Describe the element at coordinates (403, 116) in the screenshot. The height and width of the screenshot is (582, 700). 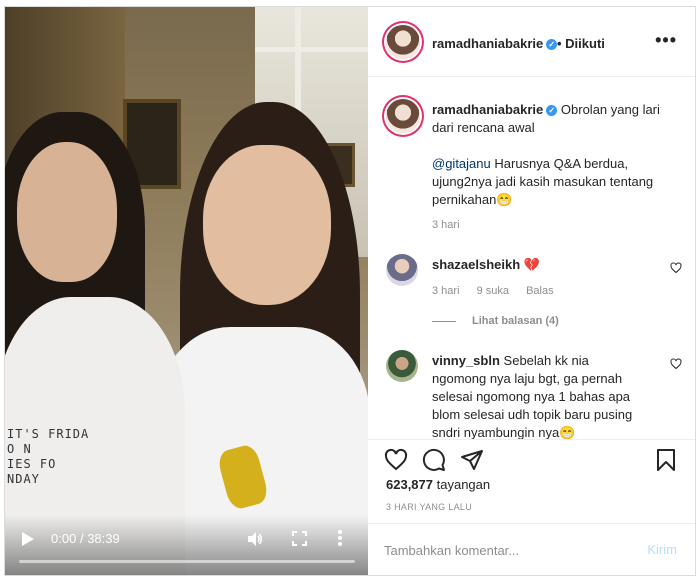
I see `caption-author-avatar` at that location.